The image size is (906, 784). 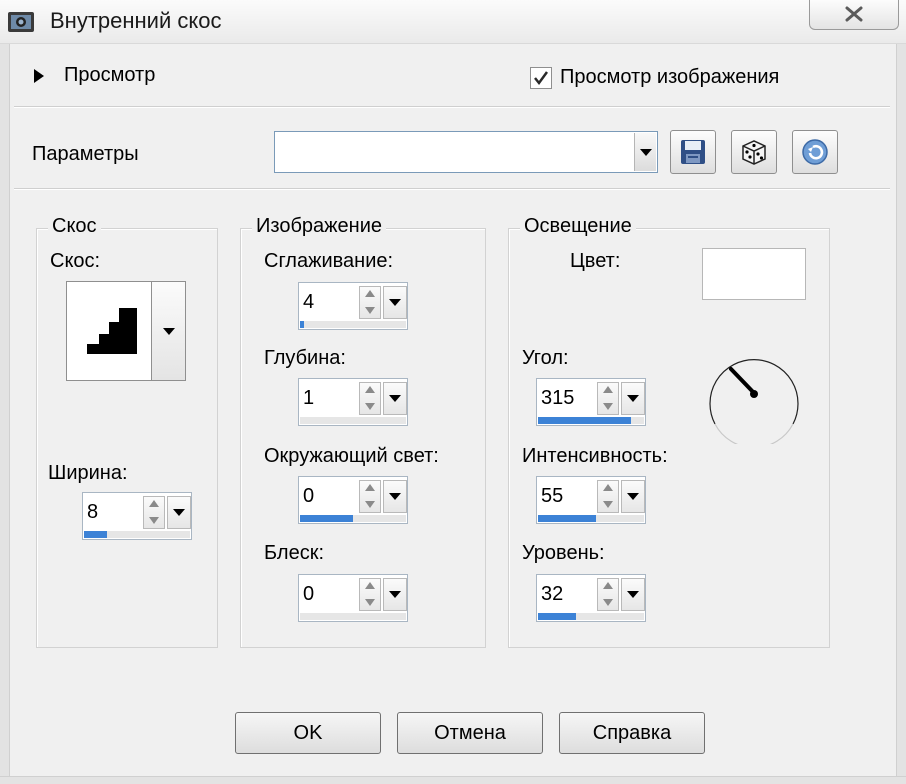 What do you see at coordinates (353, 306) in the screenshot?
I see `smoothing-stepper: 4` at bounding box center [353, 306].